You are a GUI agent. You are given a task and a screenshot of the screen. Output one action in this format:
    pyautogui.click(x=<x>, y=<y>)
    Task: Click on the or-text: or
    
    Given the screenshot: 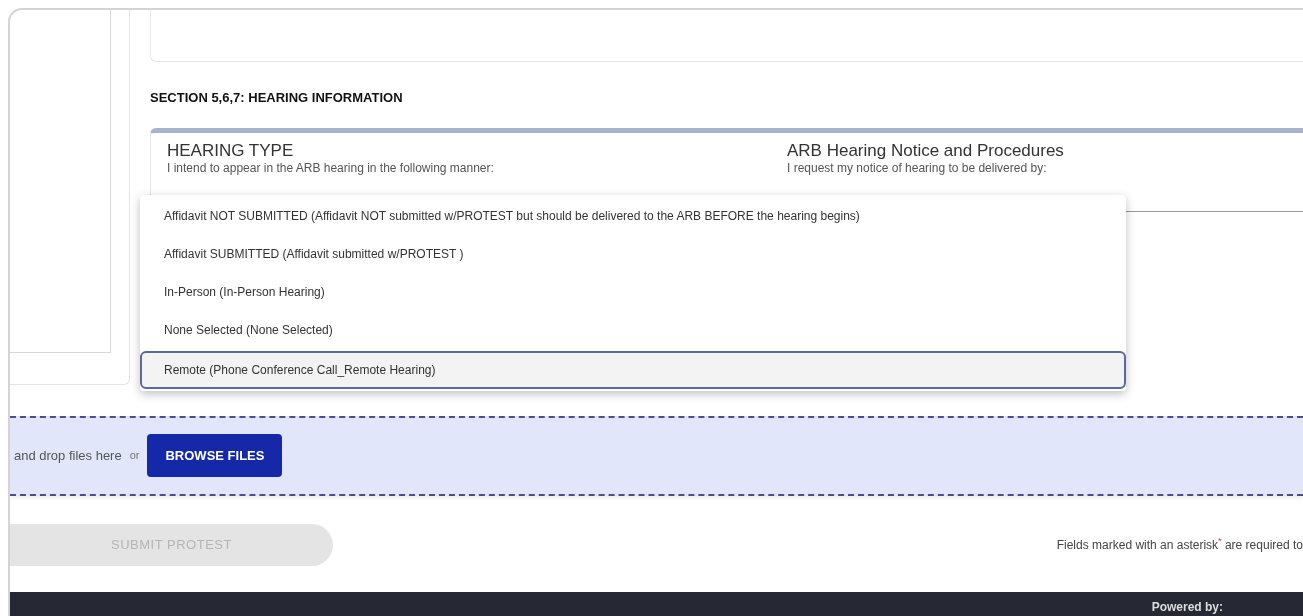 What is the action you would take?
    pyautogui.click(x=134, y=456)
    